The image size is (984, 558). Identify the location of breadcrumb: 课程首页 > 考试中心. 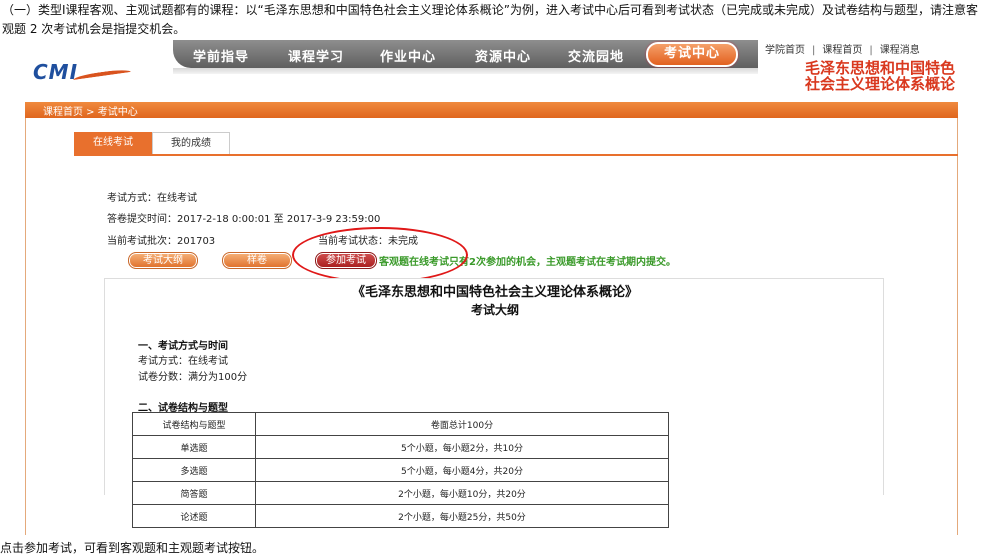
(90, 110).